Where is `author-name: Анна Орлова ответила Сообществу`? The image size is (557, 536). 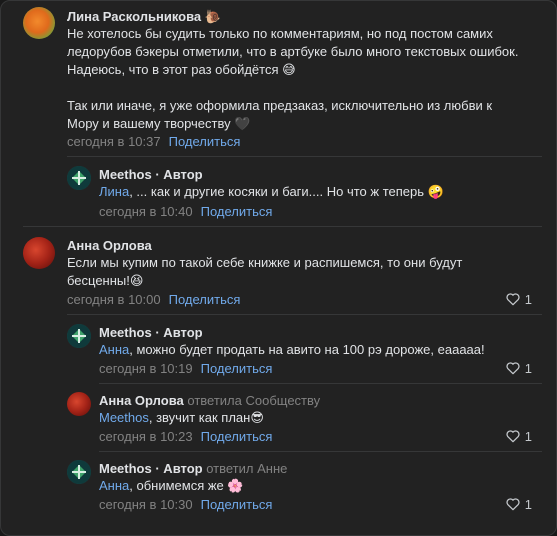
author-name: Анна Орлова ответила Сообществу is located at coordinates (209, 400).